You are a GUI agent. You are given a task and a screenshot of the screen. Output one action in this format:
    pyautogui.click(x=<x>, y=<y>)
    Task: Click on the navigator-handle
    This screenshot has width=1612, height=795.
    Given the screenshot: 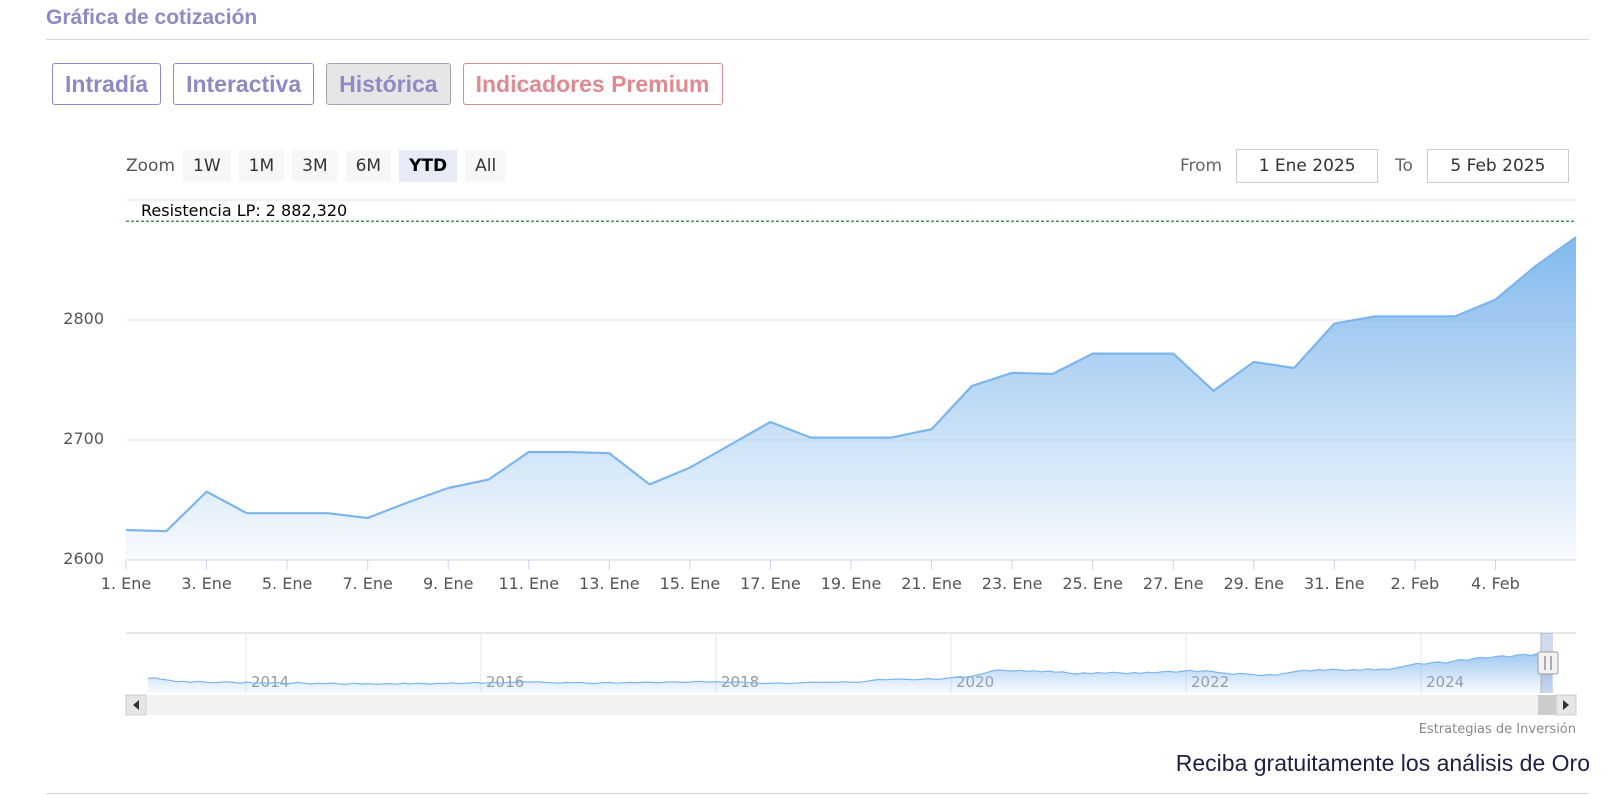 What is the action you would take?
    pyautogui.click(x=1548, y=663)
    